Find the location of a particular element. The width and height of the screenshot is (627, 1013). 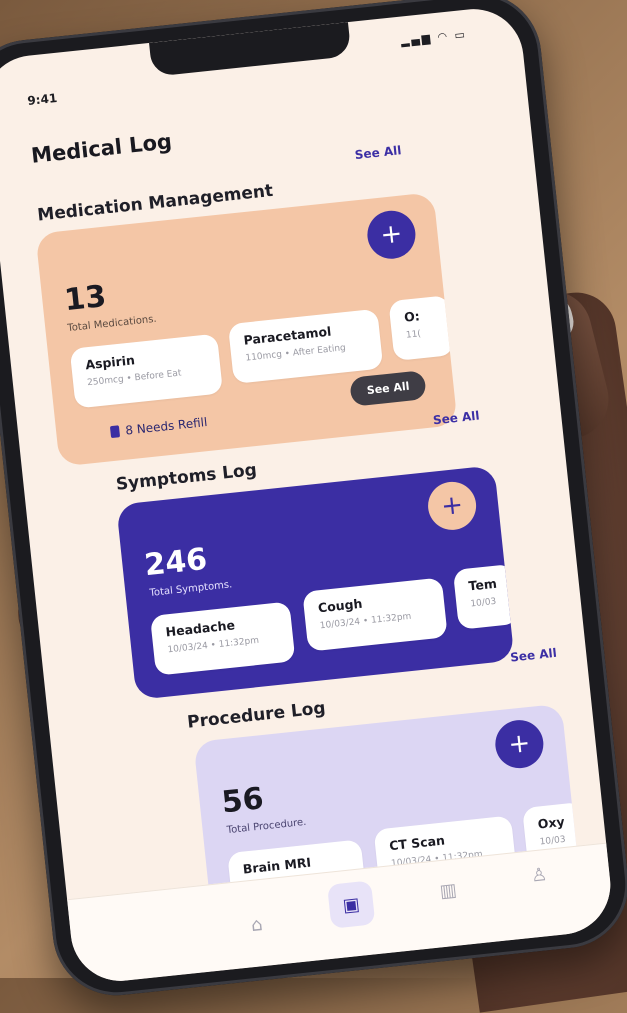

signal-icon: ▂▄▆ is located at coordinates (416, 39).